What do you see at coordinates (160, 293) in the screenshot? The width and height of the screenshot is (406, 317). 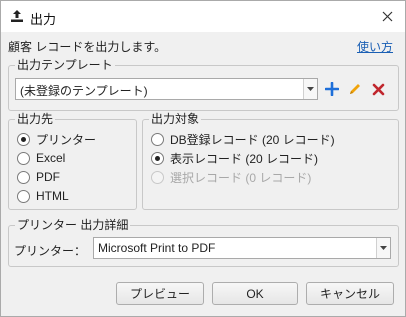 I see `preview-button: プレビュー` at bounding box center [160, 293].